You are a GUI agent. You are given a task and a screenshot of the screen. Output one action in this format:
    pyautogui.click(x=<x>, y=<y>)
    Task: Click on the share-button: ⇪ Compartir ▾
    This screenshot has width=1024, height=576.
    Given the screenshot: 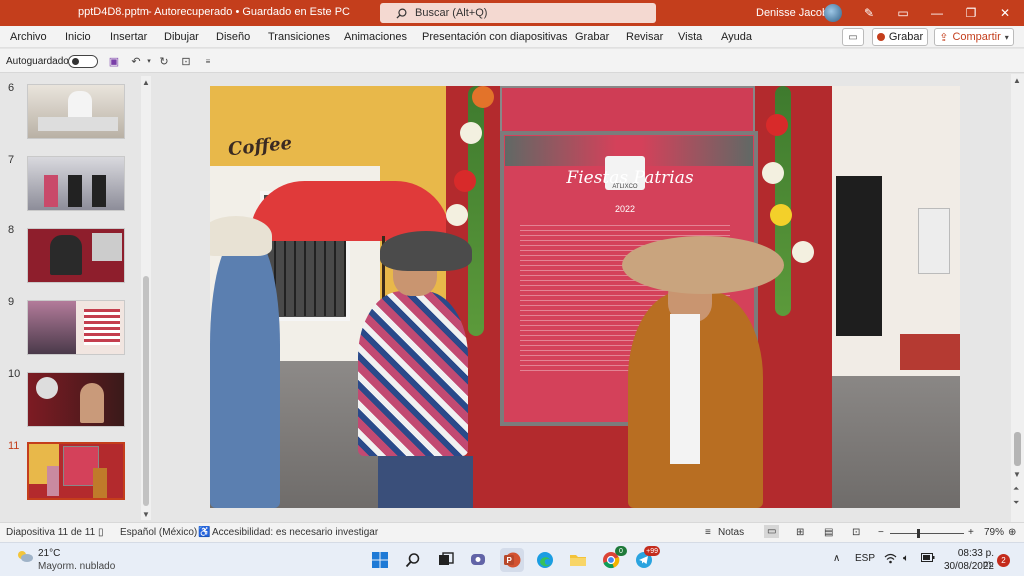 What is the action you would take?
    pyautogui.click(x=974, y=37)
    